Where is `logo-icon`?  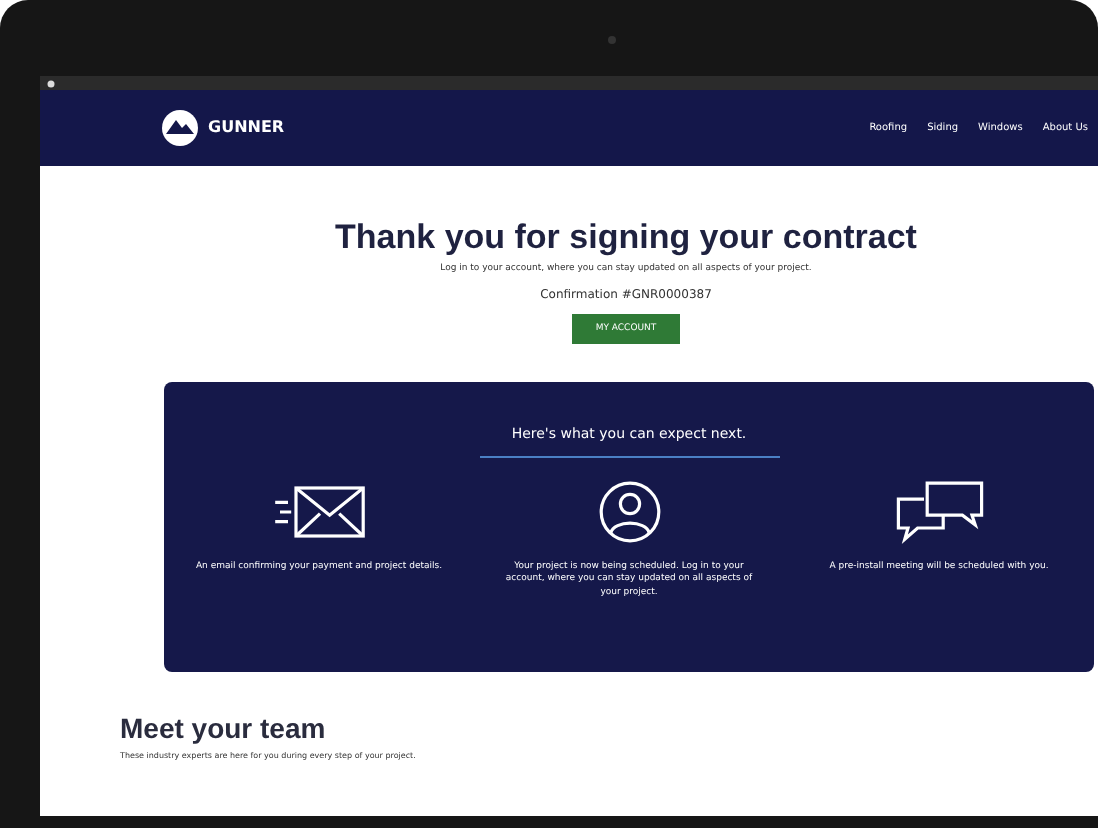 logo-icon is located at coordinates (180, 128).